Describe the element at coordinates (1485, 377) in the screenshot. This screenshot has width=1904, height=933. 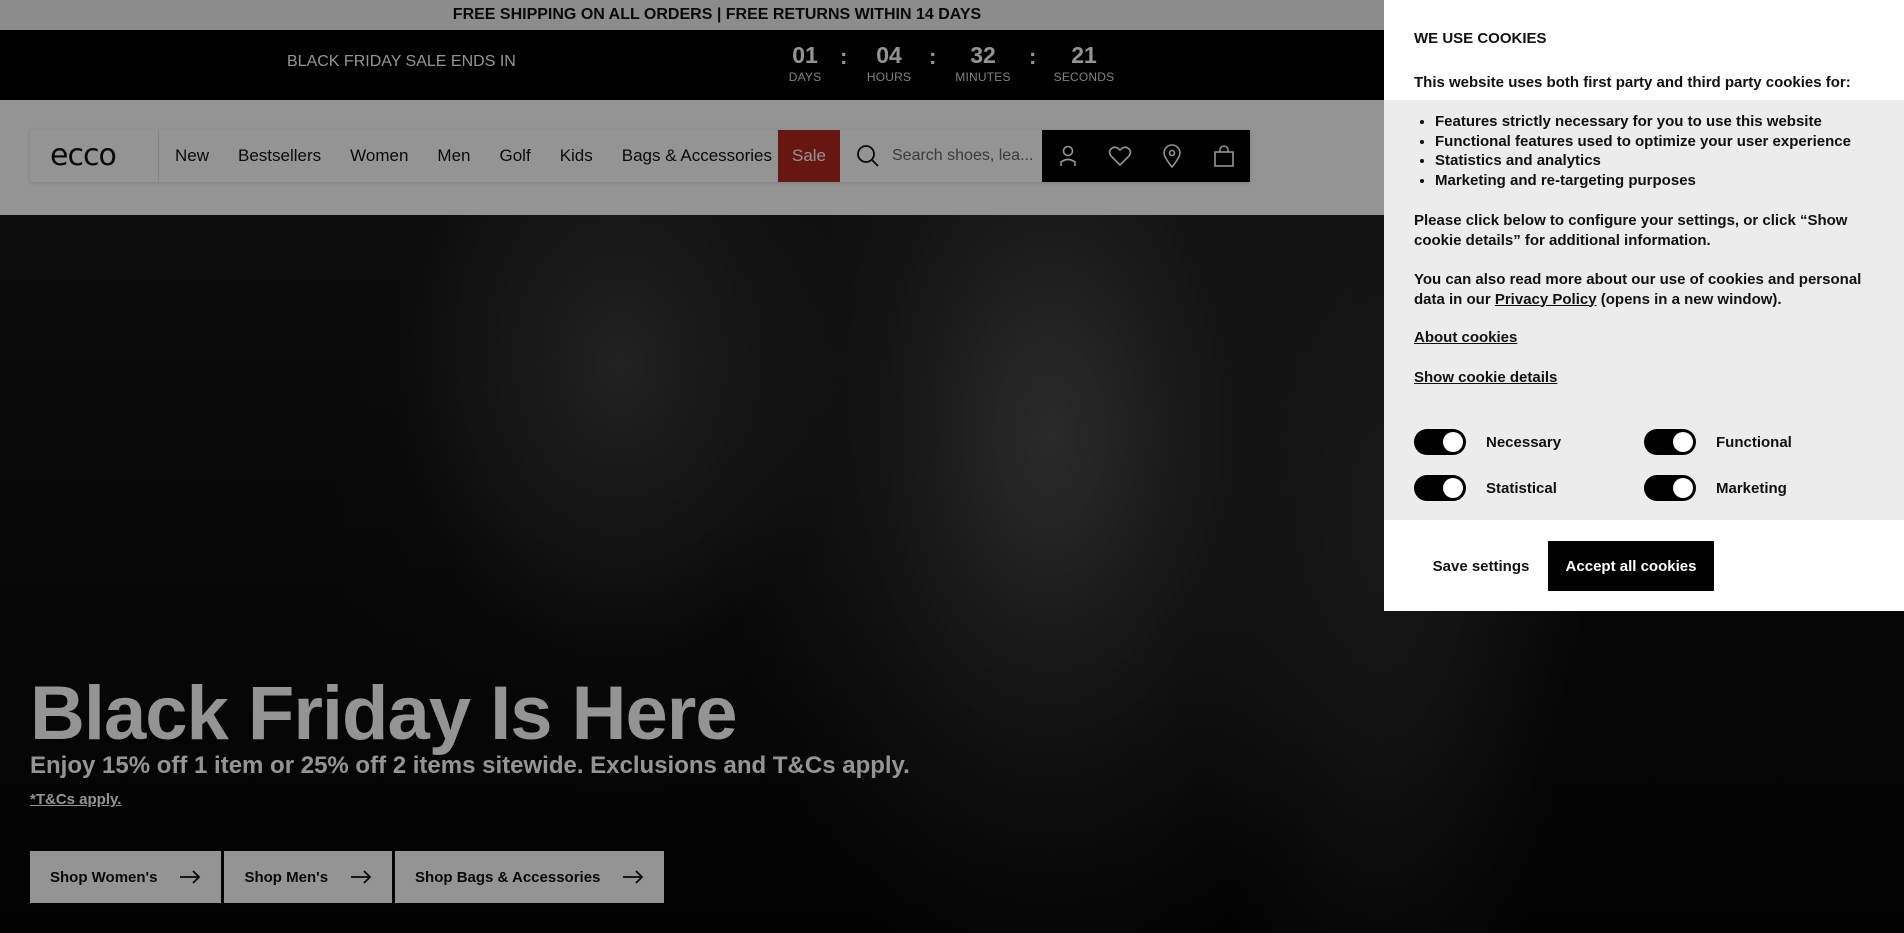
I see `show-cookie-details-link: Show cookie details` at that location.